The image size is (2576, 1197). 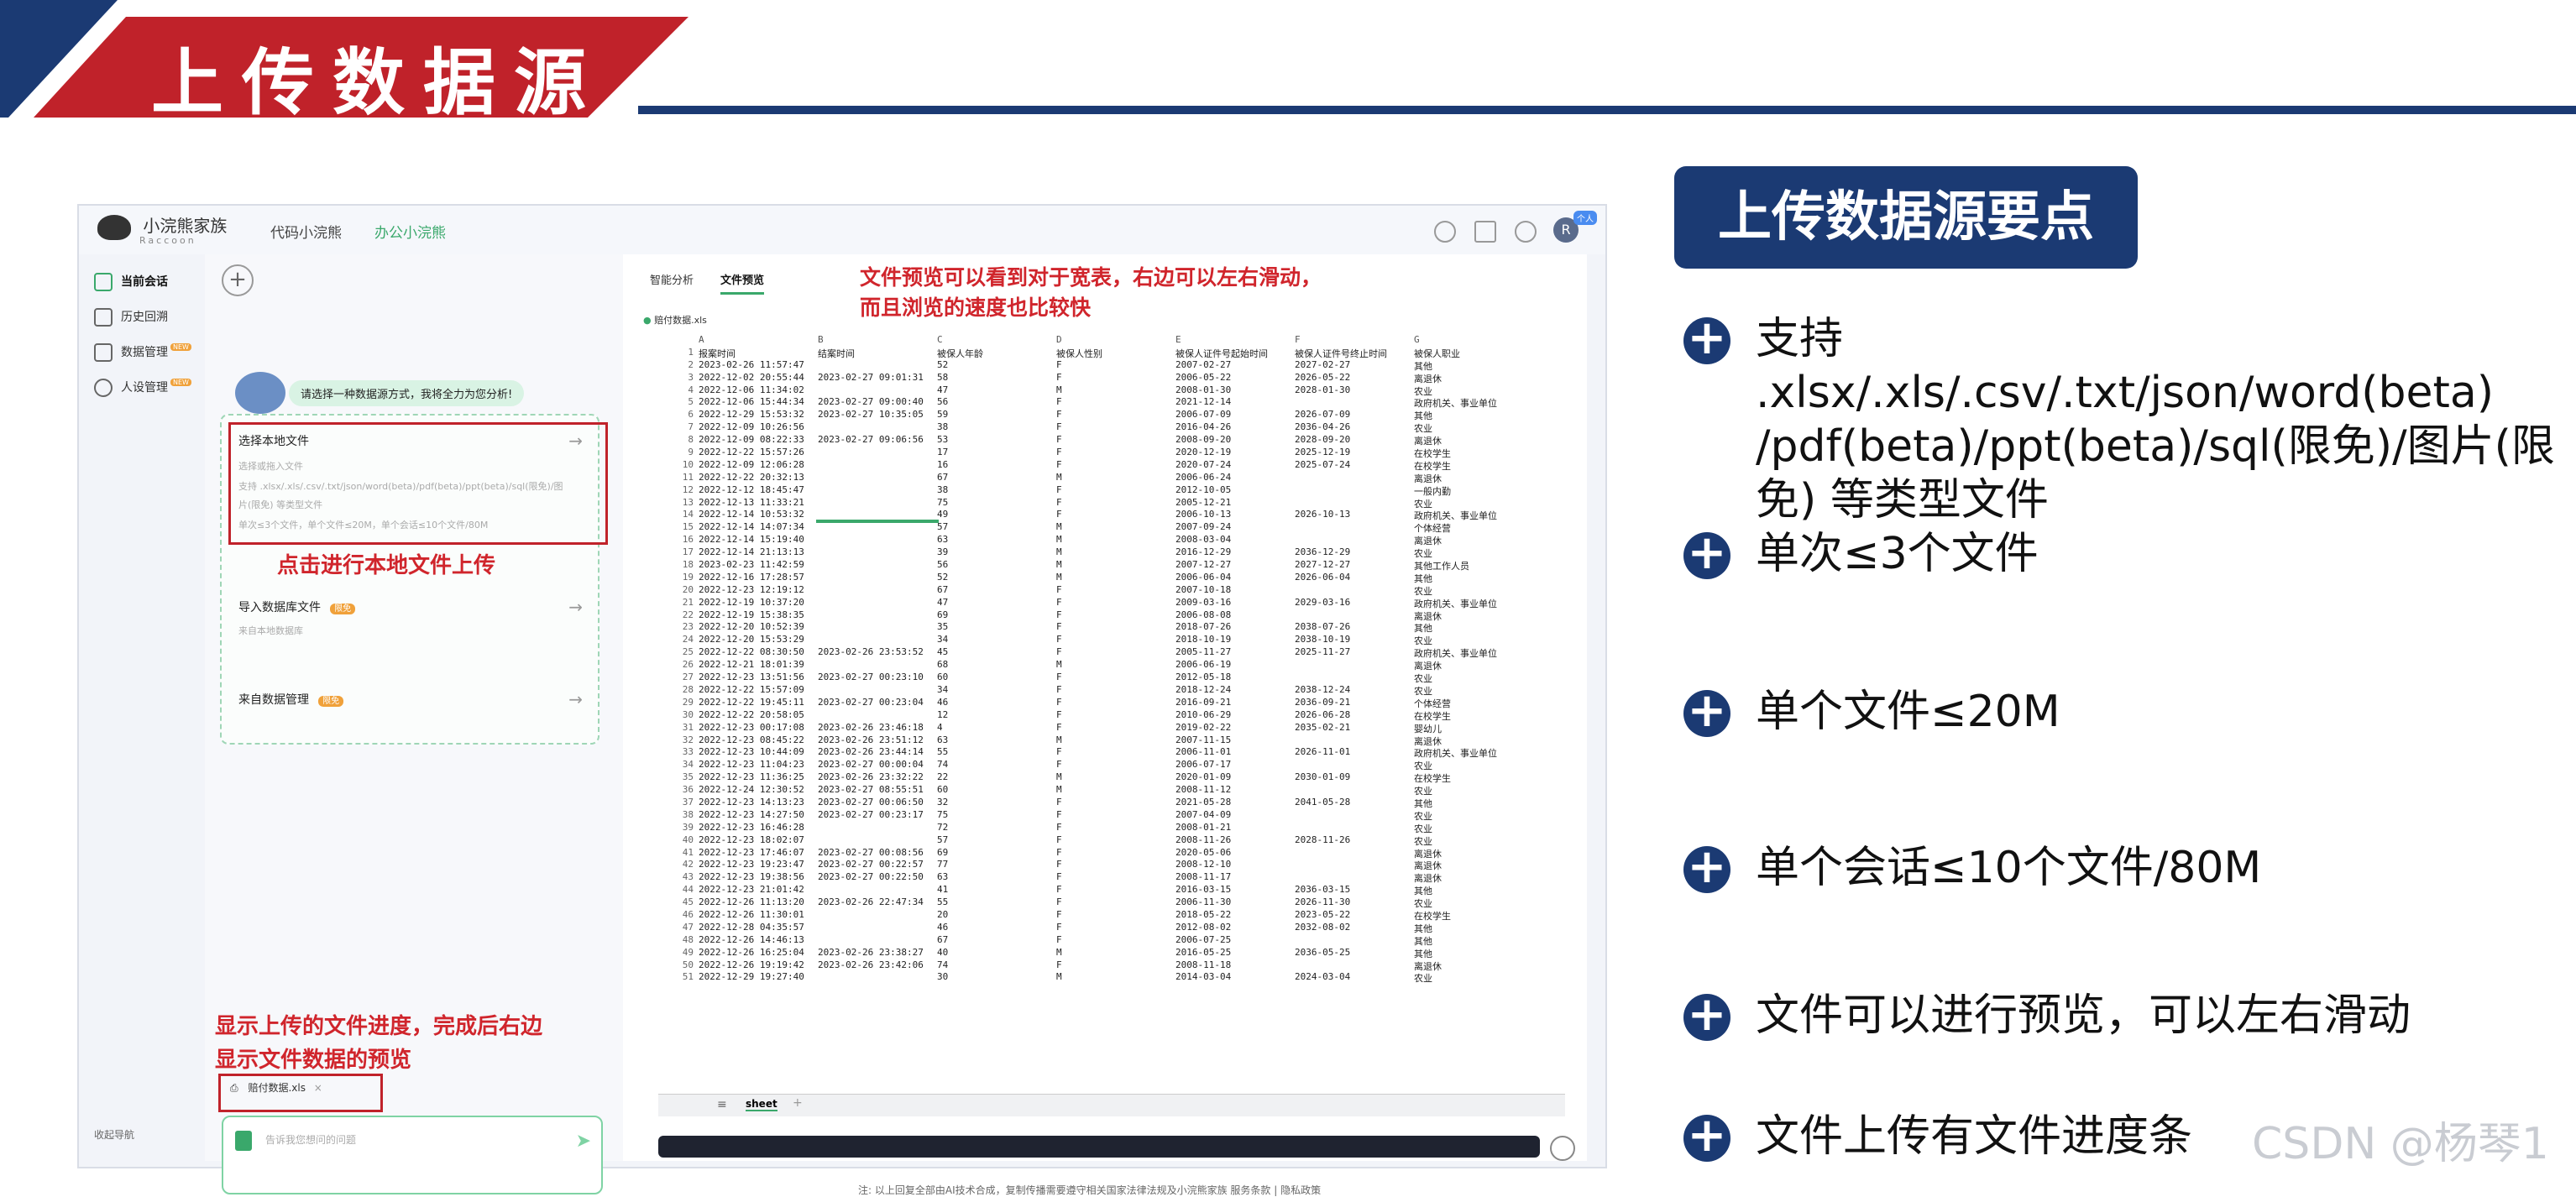 I want to click on sheet-cell: 32, so click(x=997, y=803).